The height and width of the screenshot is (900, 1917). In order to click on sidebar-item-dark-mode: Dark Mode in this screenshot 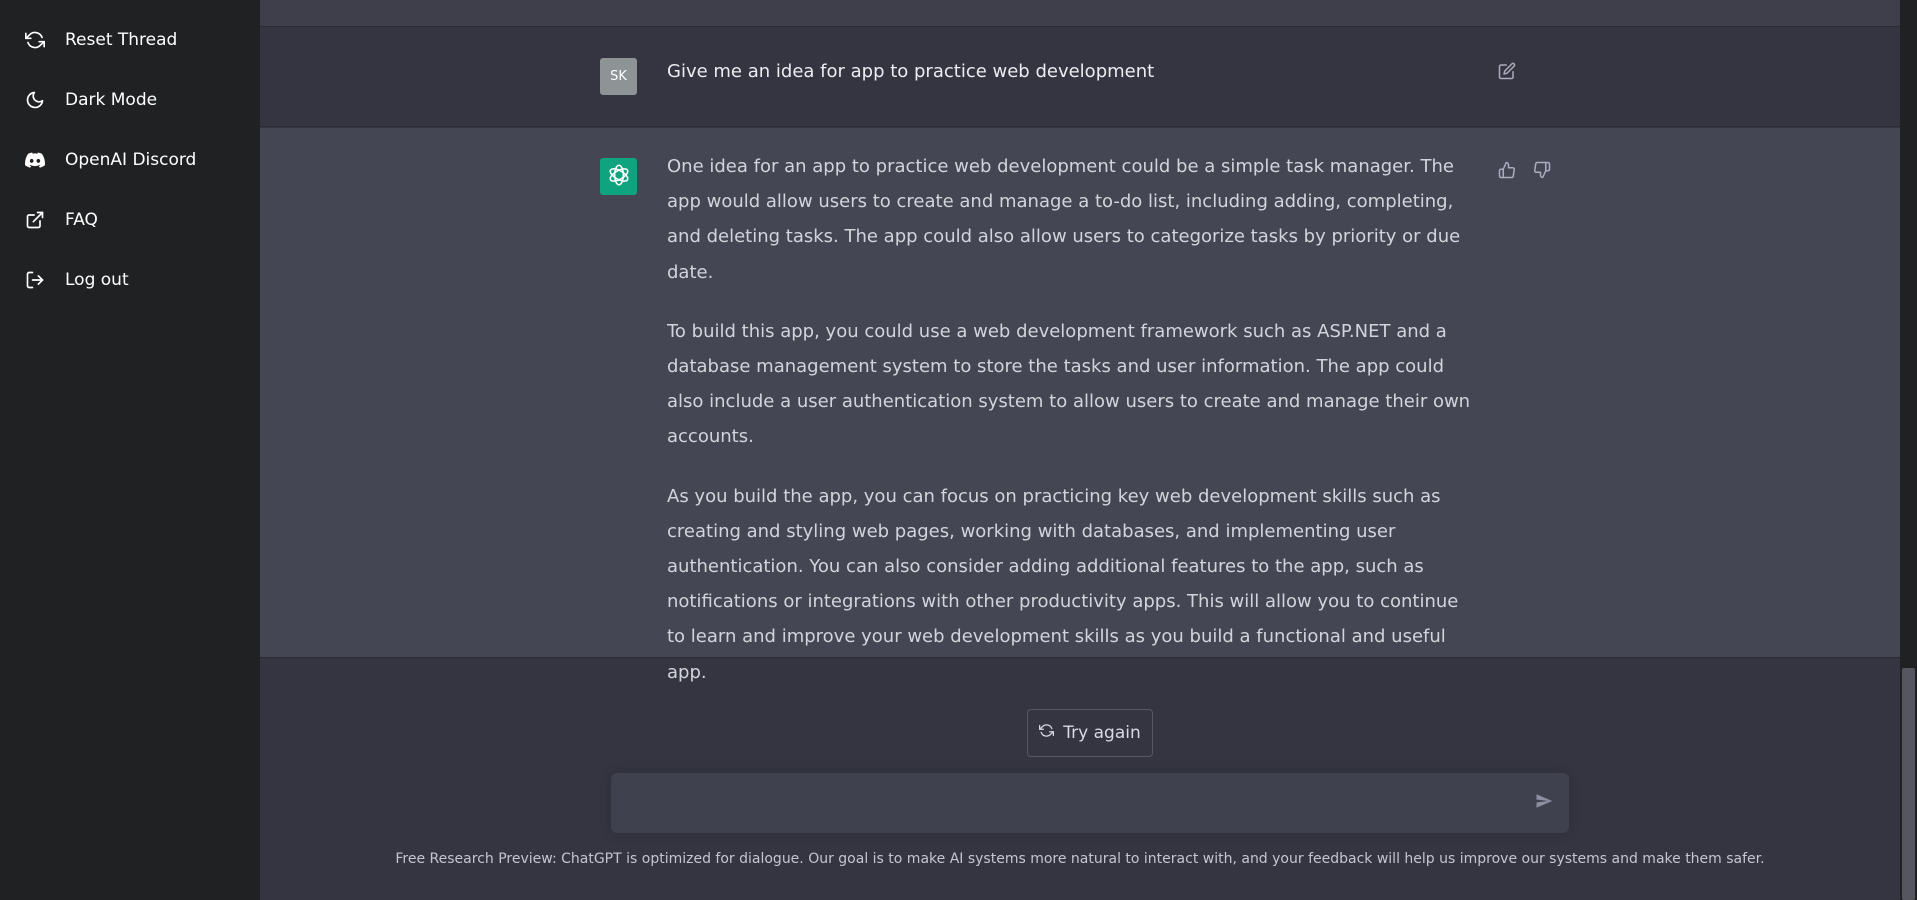, I will do `click(130, 100)`.